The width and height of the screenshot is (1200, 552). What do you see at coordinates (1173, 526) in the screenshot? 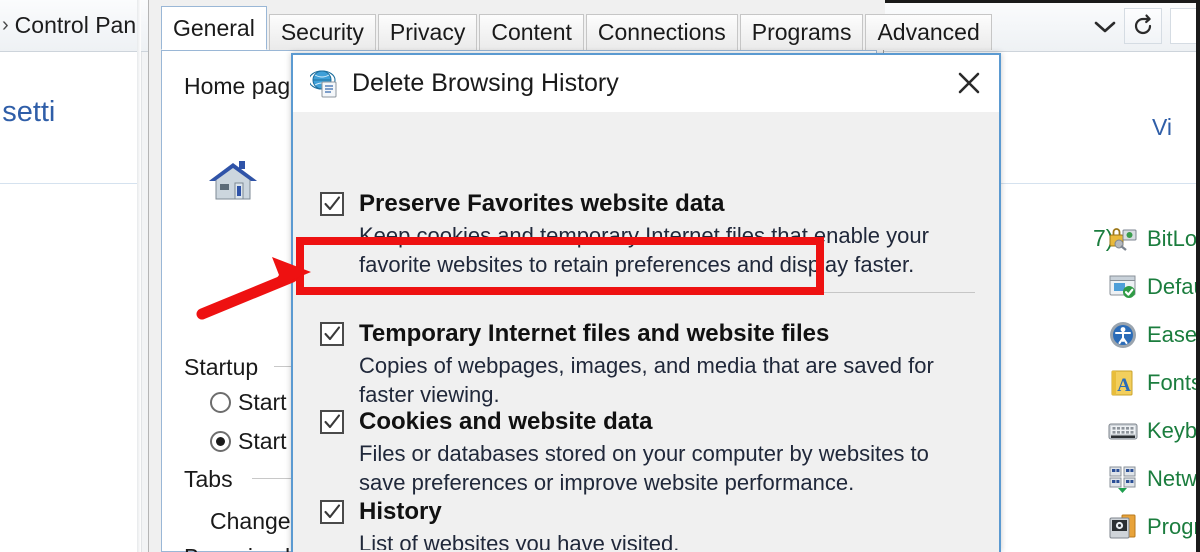
I see `list-item-label: Progr` at bounding box center [1173, 526].